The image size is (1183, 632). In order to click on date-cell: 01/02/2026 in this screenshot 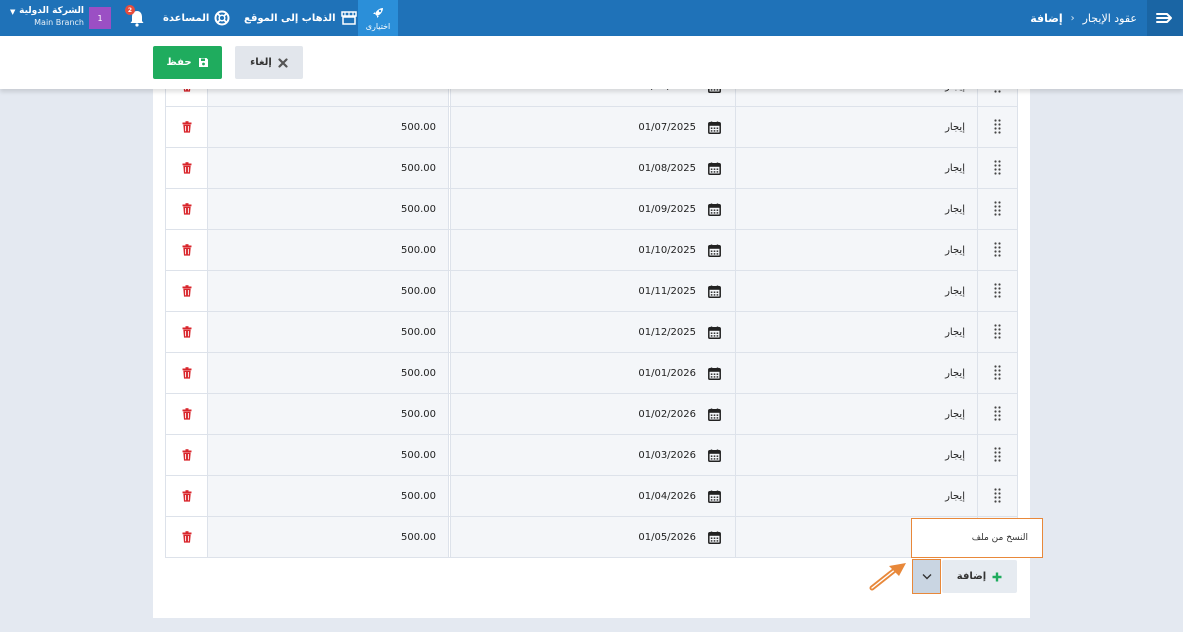, I will do `click(592, 414)`.